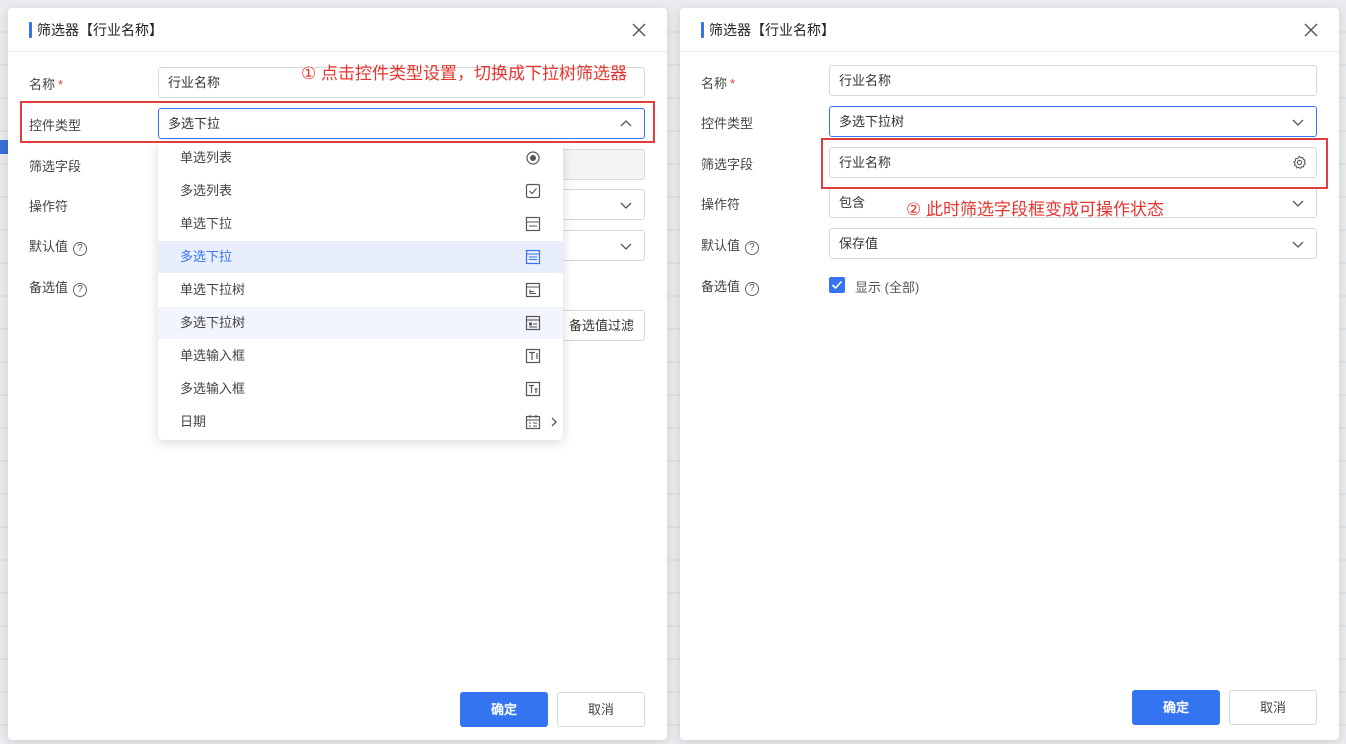 The height and width of the screenshot is (744, 1346). What do you see at coordinates (533, 290) in the screenshot?
I see `tree-dropdown-icon` at bounding box center [533, 290].